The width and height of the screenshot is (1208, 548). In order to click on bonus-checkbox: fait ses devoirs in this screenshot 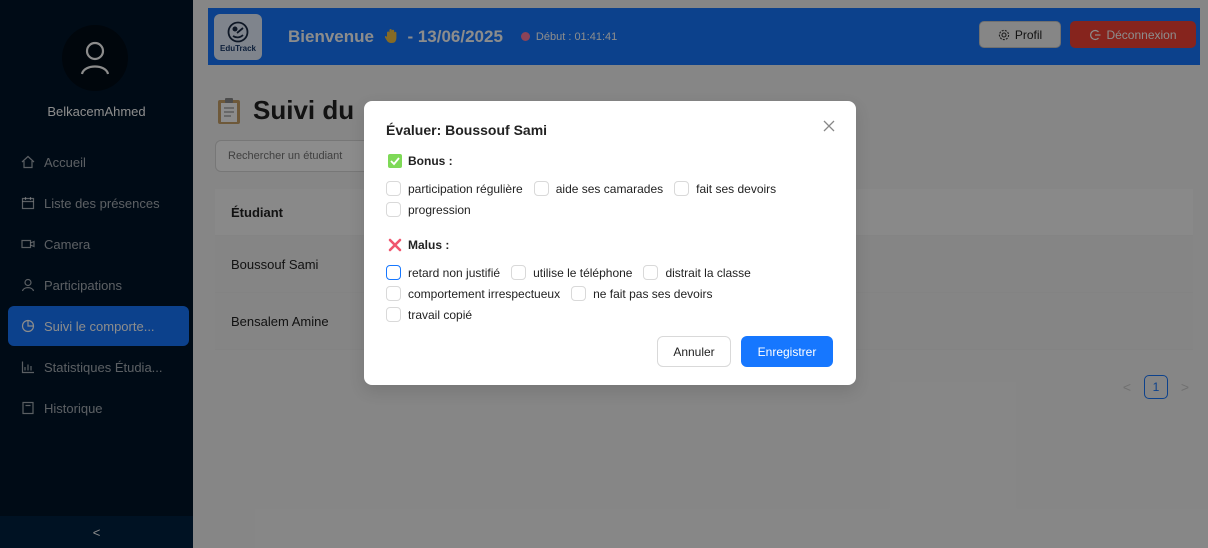, I will do `click(725, 188)`.